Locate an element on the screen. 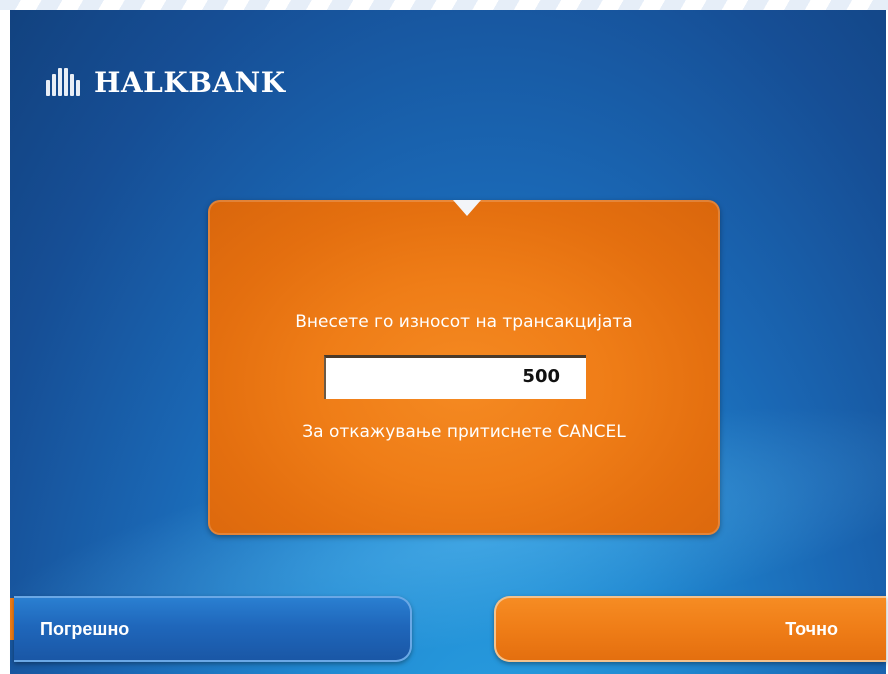  halkbank-columns-logo-icon is located at coordinates (66, 82).